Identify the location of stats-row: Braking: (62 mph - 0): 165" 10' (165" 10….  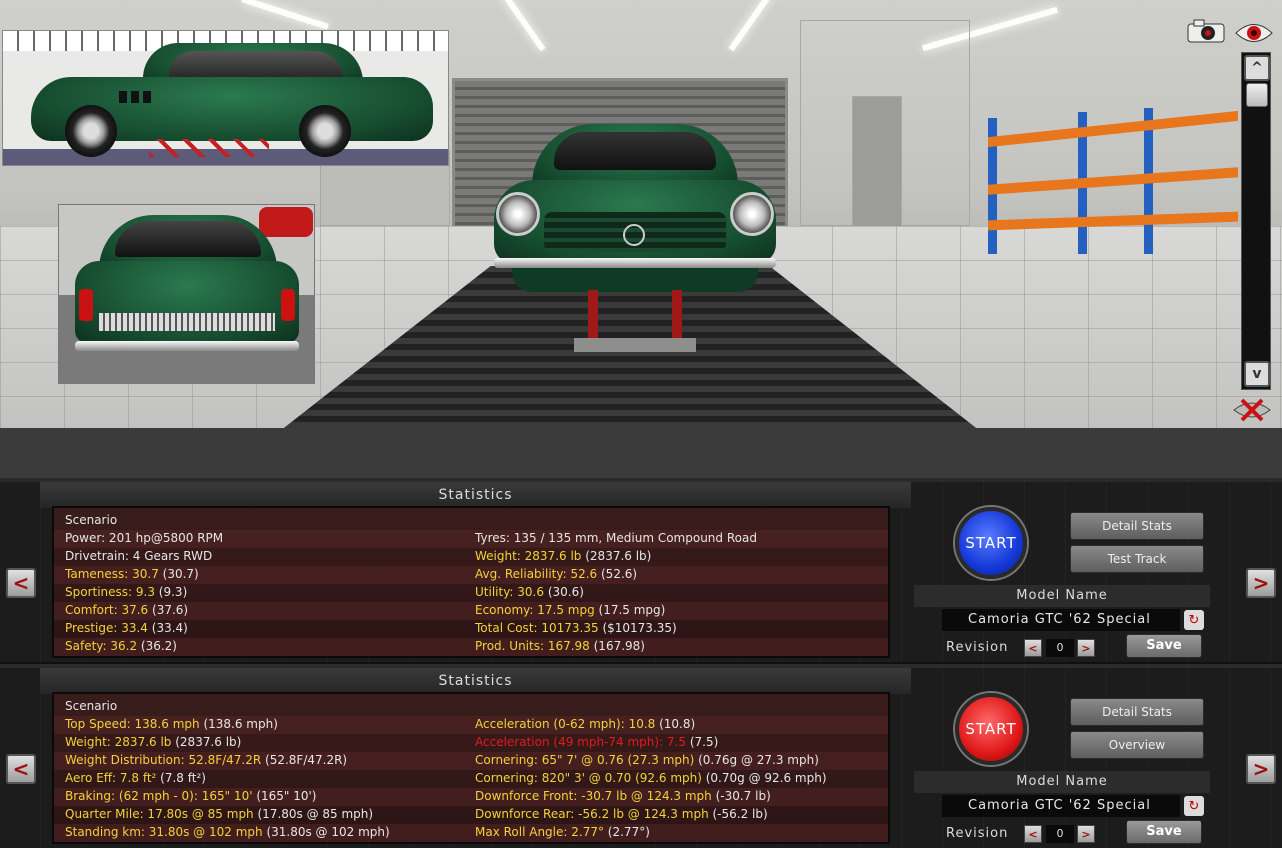
(471, 797).